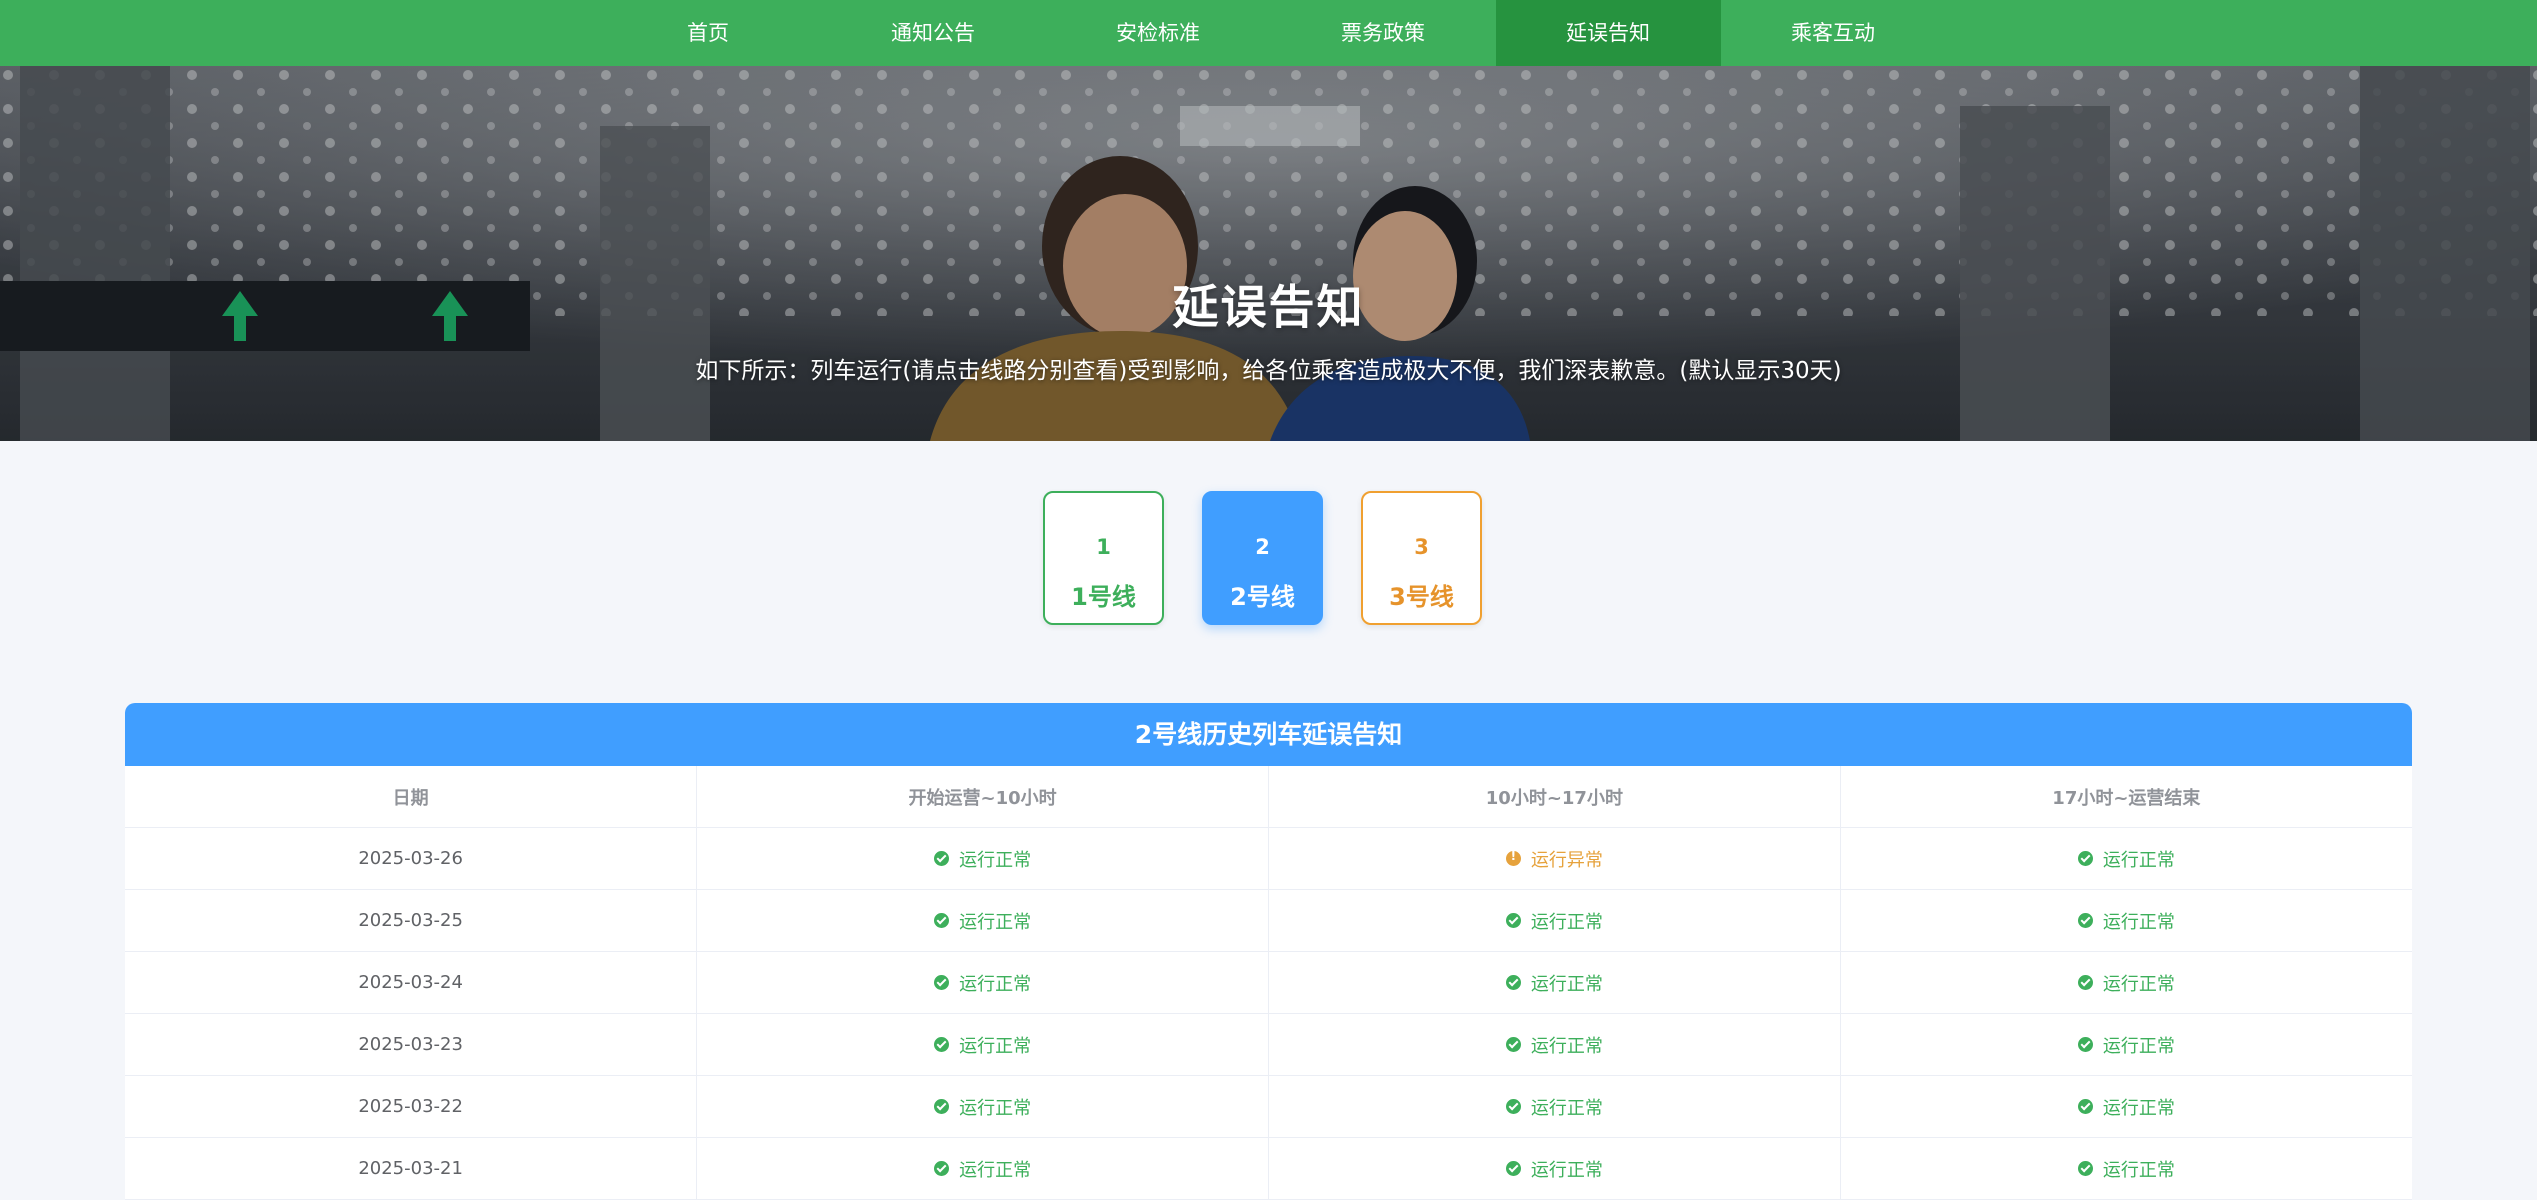 This screenshot has height=1200, width=2537. I want to click on nav-item-security: 安检标准, so click(1158, 33).